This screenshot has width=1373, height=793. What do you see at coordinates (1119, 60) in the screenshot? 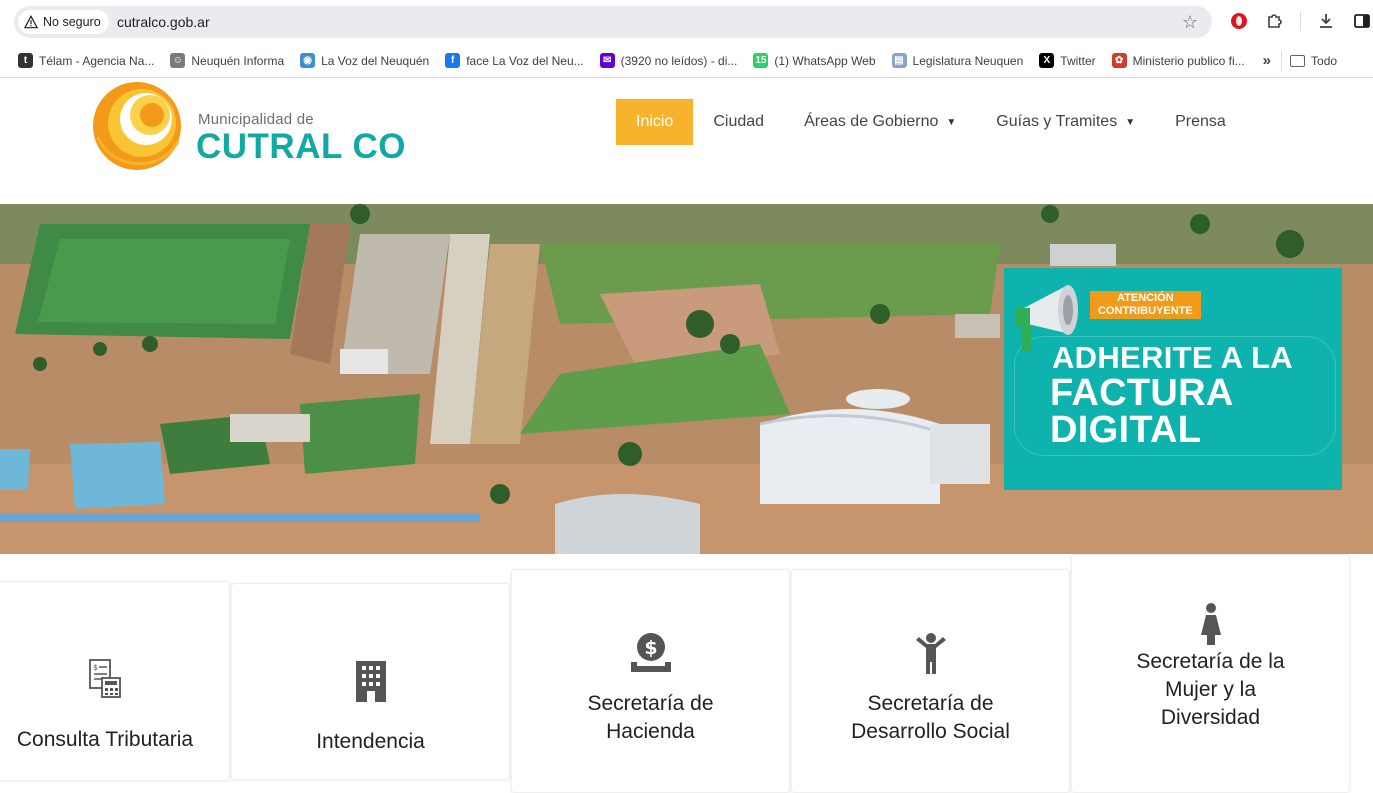
I see `ministerio-icon: ✿` at bounding box center [1119, 60].